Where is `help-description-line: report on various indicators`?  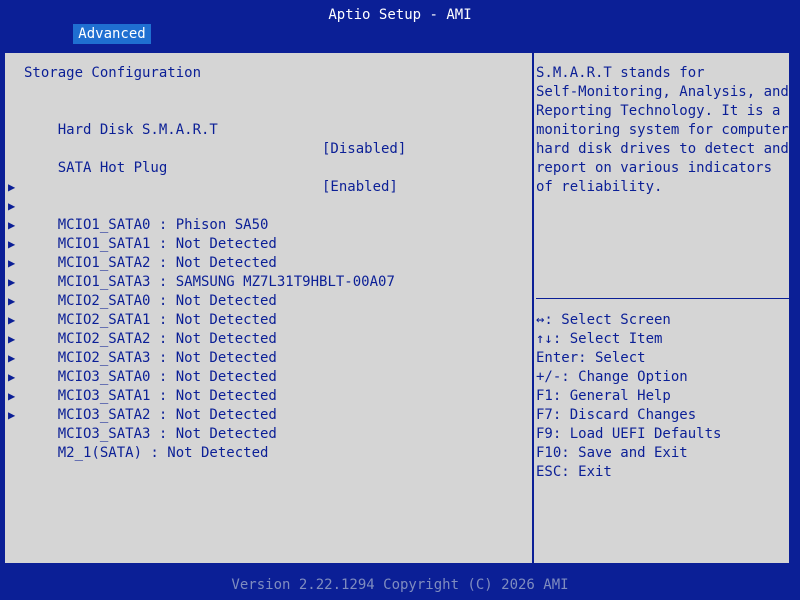
help-description-line: report on various indicators is located at coordinates (654, 168).